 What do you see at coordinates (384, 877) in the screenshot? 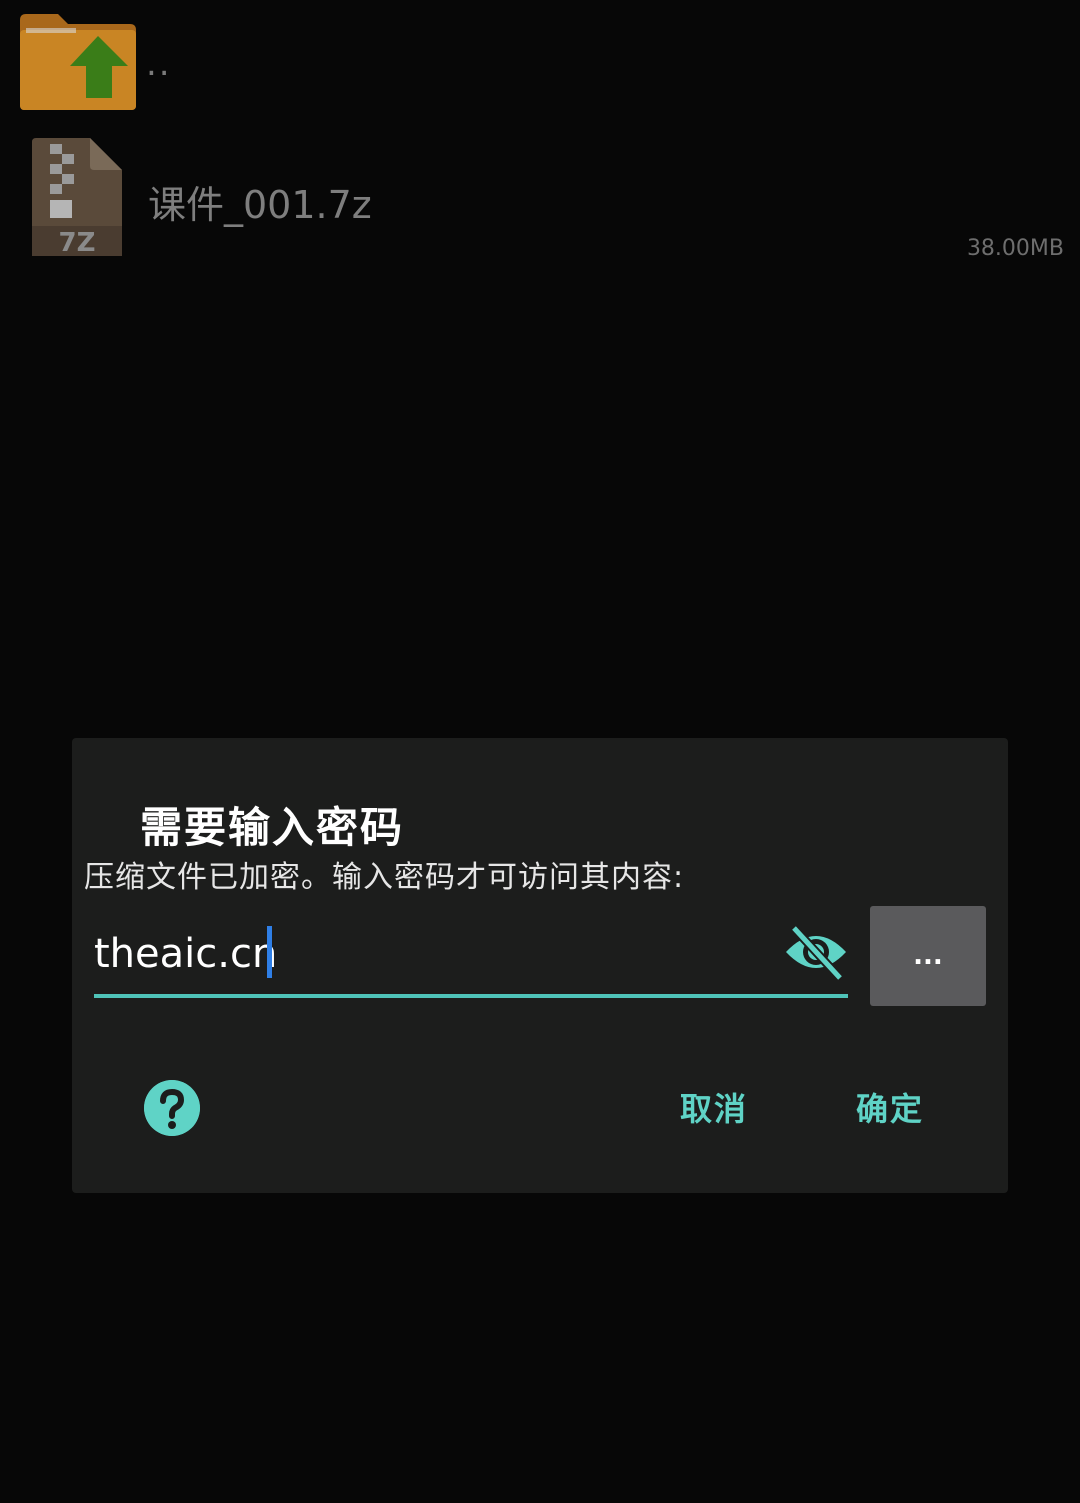
I see `dialog-message: 压缩文件已加密。输入密码才可访问其内容:` at bounding box center [384, 877].